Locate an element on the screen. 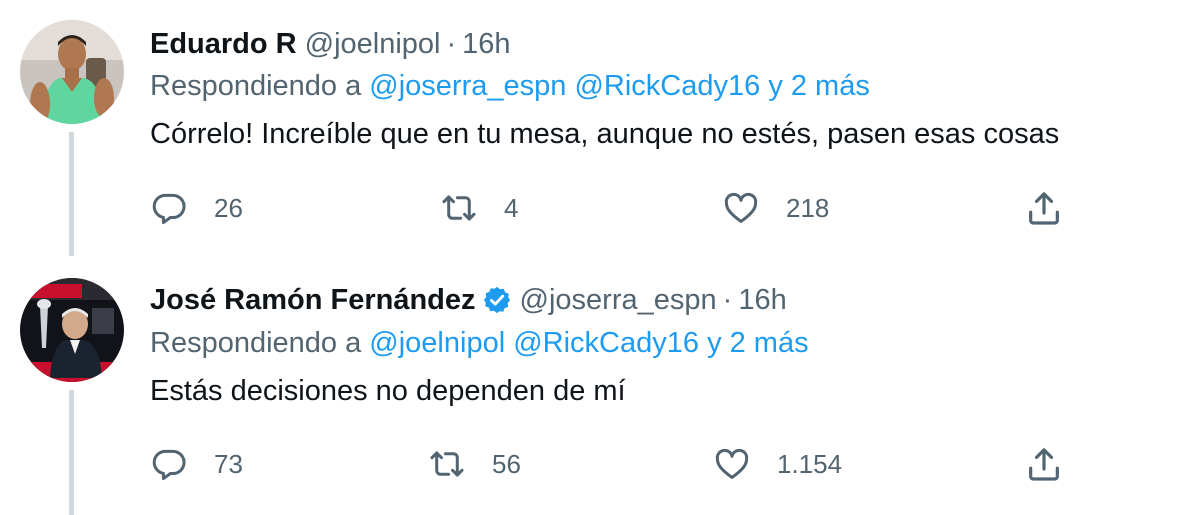  display-name: José Ramón Fernández is located at coordinates (313, 300).